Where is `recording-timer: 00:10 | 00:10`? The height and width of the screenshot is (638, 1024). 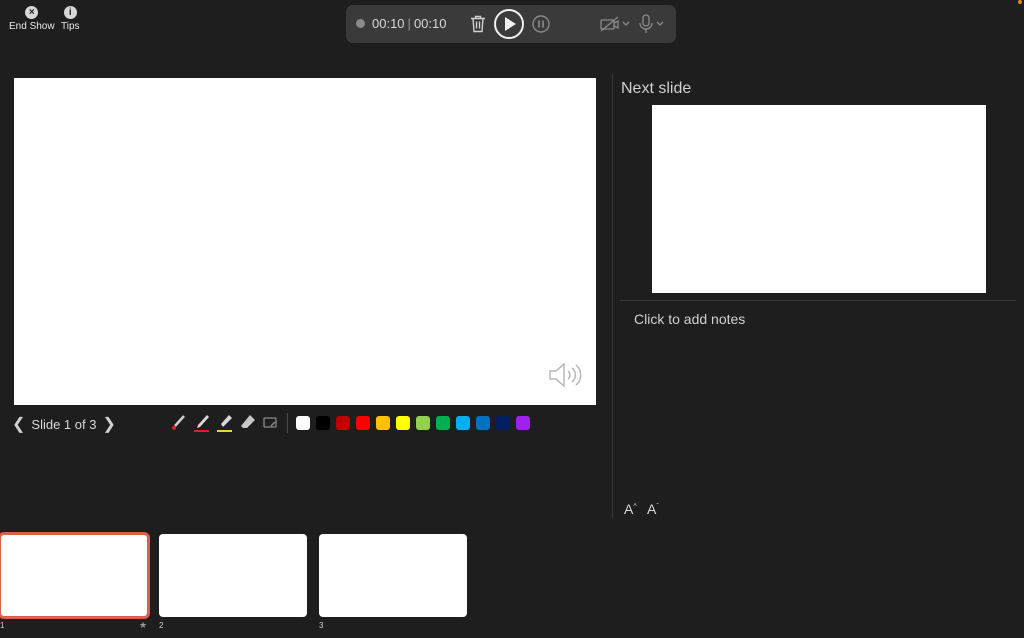
recording-timer: 00:10 | 00:10 is located at coordinates (409, 23).